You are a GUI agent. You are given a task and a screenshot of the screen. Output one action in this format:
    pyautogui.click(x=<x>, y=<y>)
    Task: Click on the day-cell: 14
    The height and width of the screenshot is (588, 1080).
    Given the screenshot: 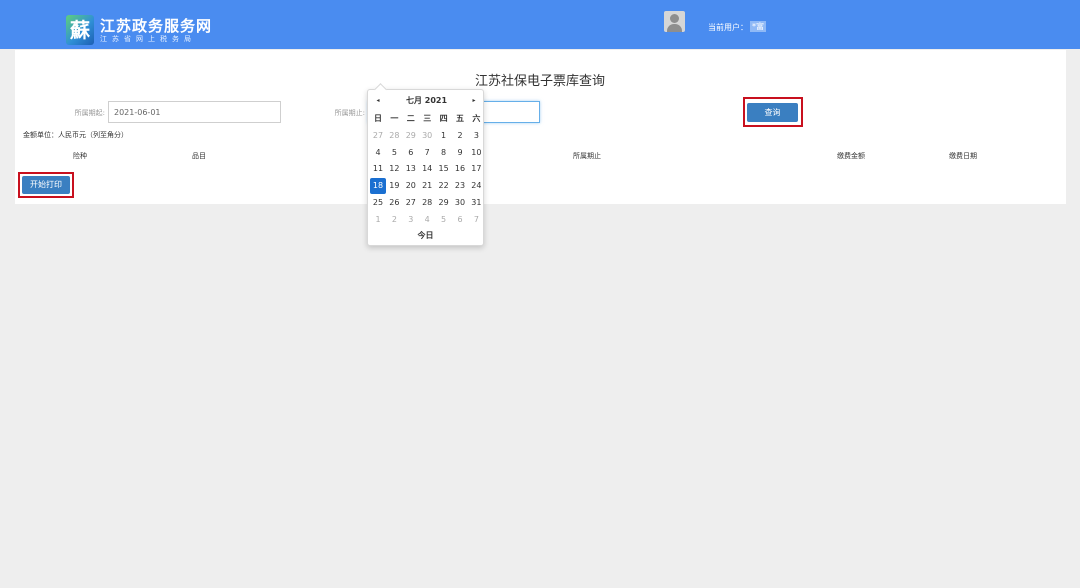 What is the action you would take?
    pyautogui.click(x=427, y=169)
    